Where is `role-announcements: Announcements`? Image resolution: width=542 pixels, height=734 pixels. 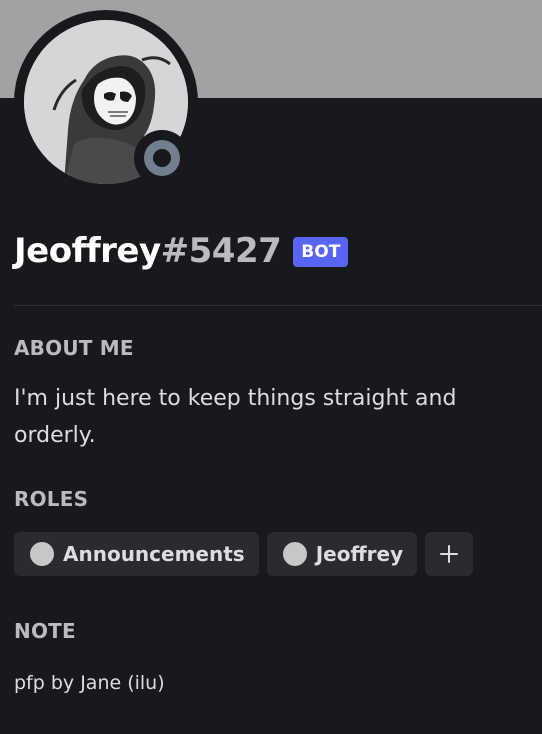
role-announcements: Announcements is located at coordinates (136, 554).